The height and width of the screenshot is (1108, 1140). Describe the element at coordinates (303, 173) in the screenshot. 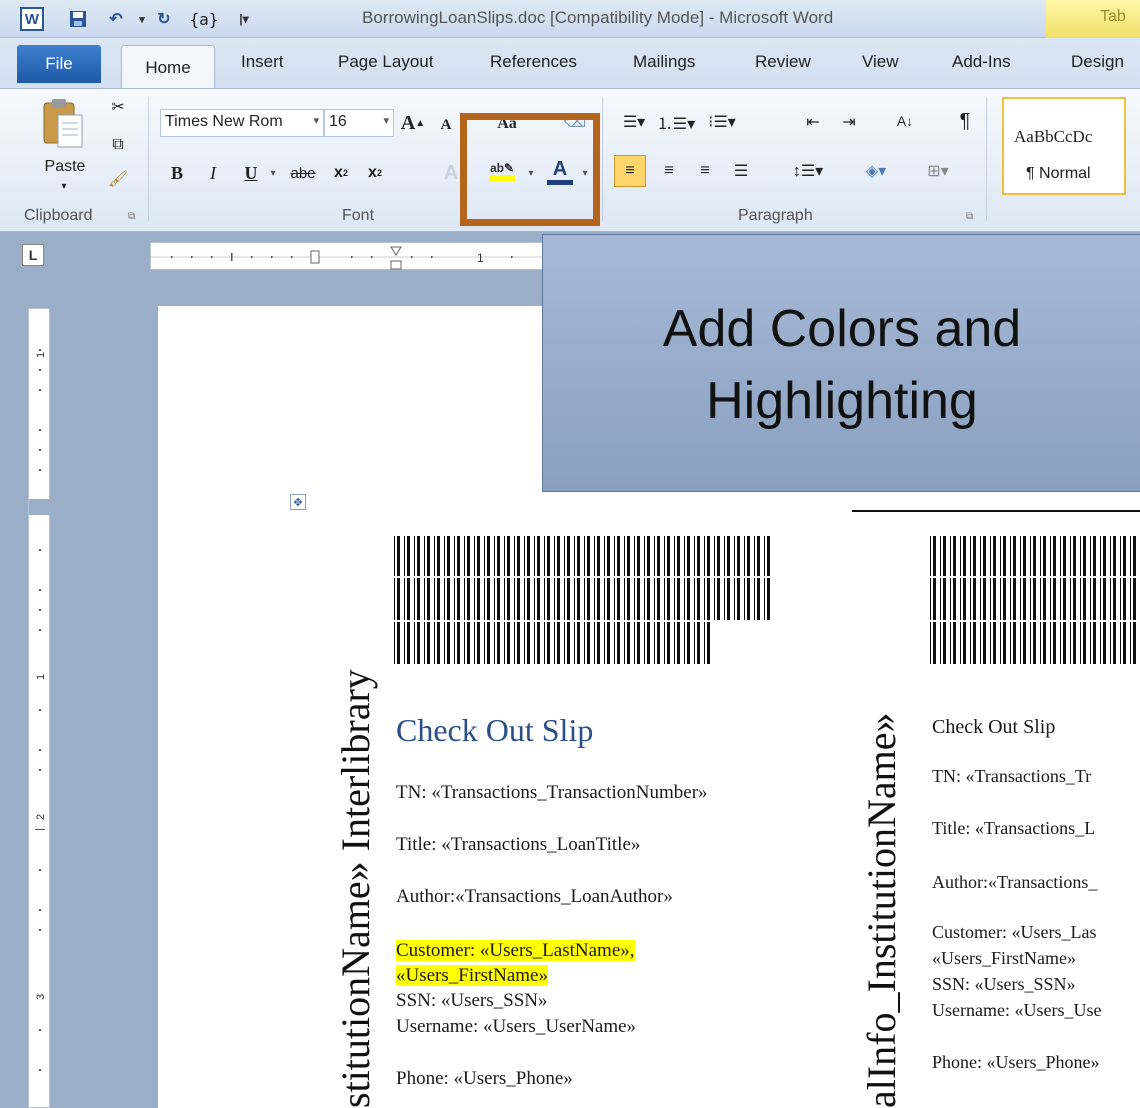

I see `strikethrough-icon: abe` at that location.